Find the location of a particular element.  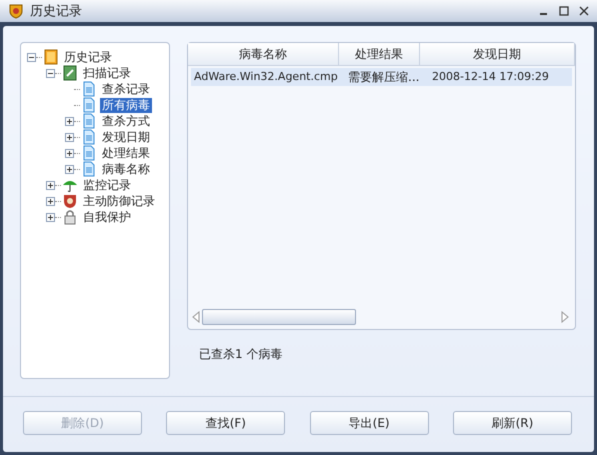

tree-item: 所有病毒 is located at coordinates (126, 105).